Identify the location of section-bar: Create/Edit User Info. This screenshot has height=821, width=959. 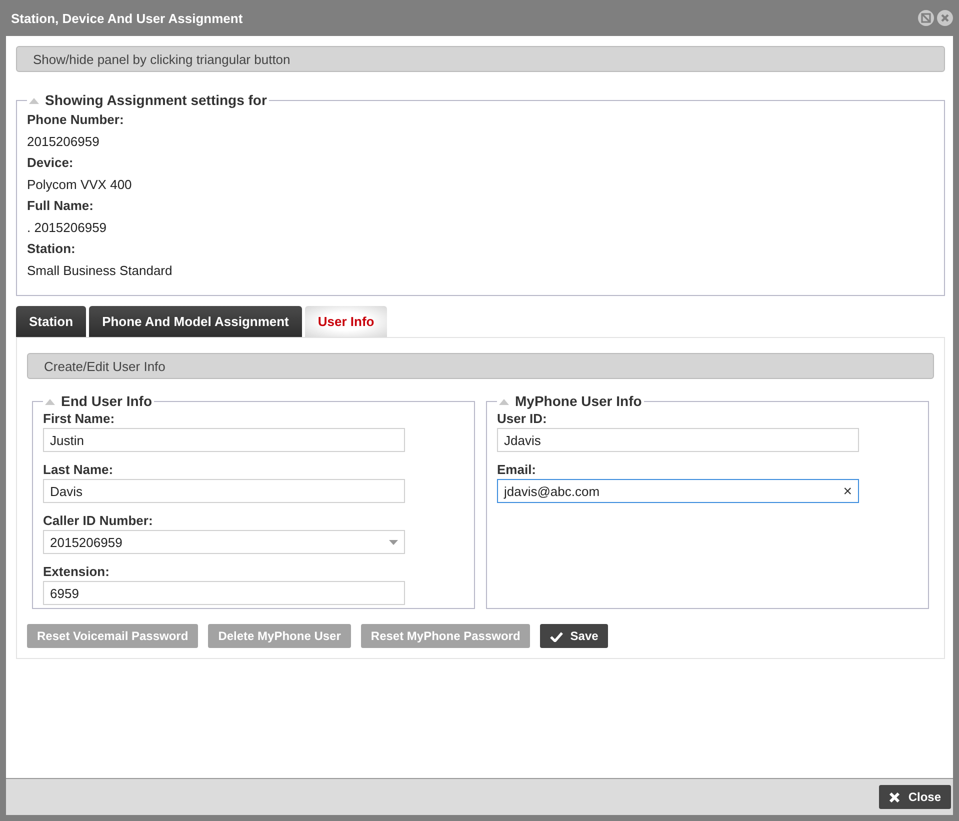
(480, 366).